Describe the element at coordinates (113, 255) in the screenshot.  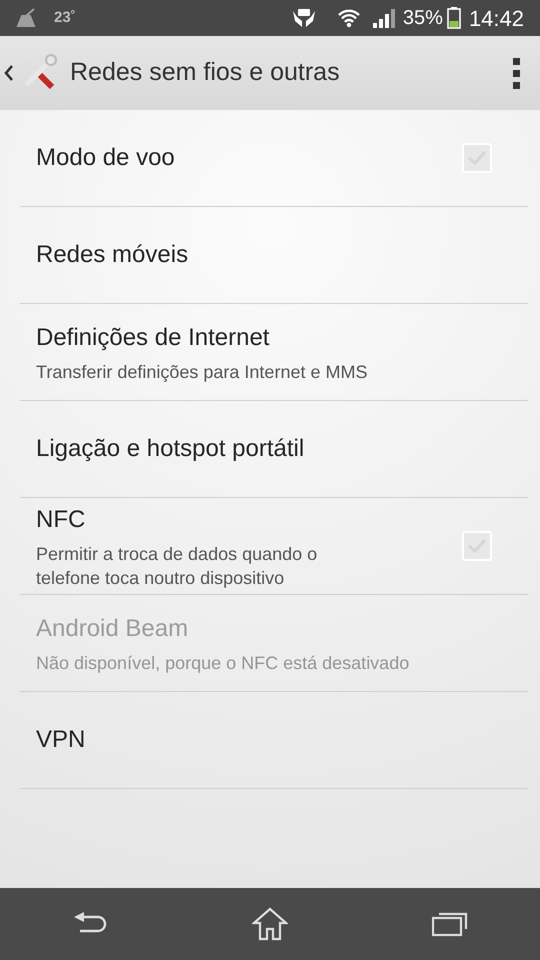
I see `item-title: Redes móveis` at that location.